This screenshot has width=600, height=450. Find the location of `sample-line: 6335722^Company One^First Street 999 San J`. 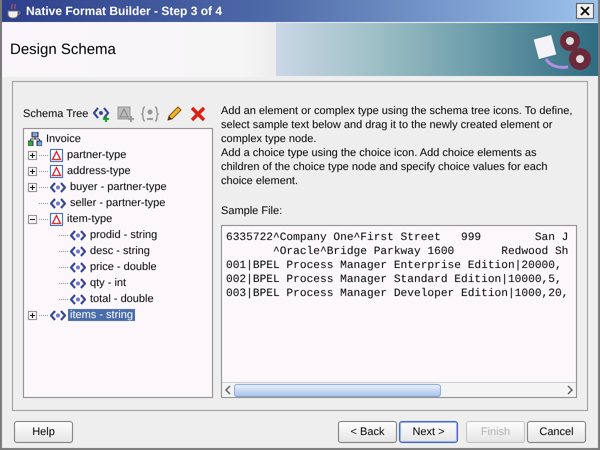

sample-line: 6335722^Company One^First Street 999 San J is located at coordinates (398, 238).